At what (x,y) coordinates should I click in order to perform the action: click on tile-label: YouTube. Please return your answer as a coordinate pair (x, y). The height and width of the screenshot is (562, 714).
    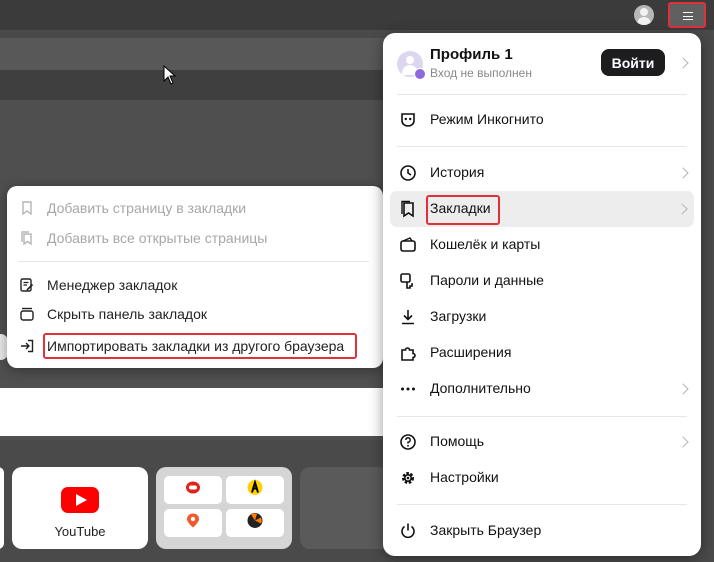
    Looking at the image, I should click on (80, 531).